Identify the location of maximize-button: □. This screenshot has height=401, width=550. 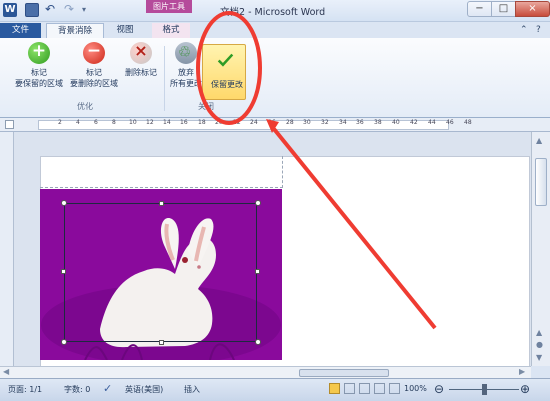
(503, 9).